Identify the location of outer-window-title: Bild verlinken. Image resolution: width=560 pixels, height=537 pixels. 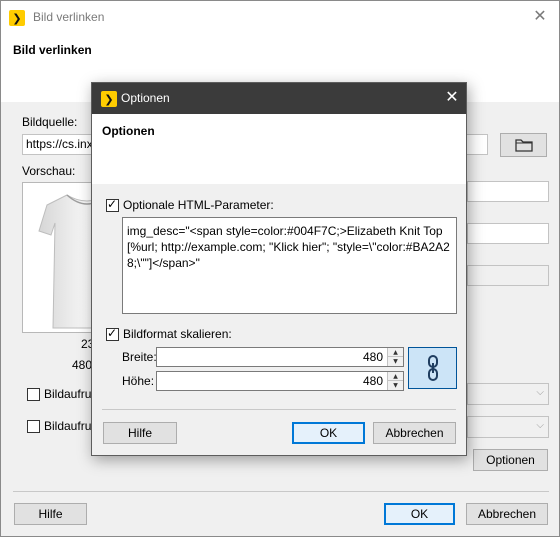
(69, 17).